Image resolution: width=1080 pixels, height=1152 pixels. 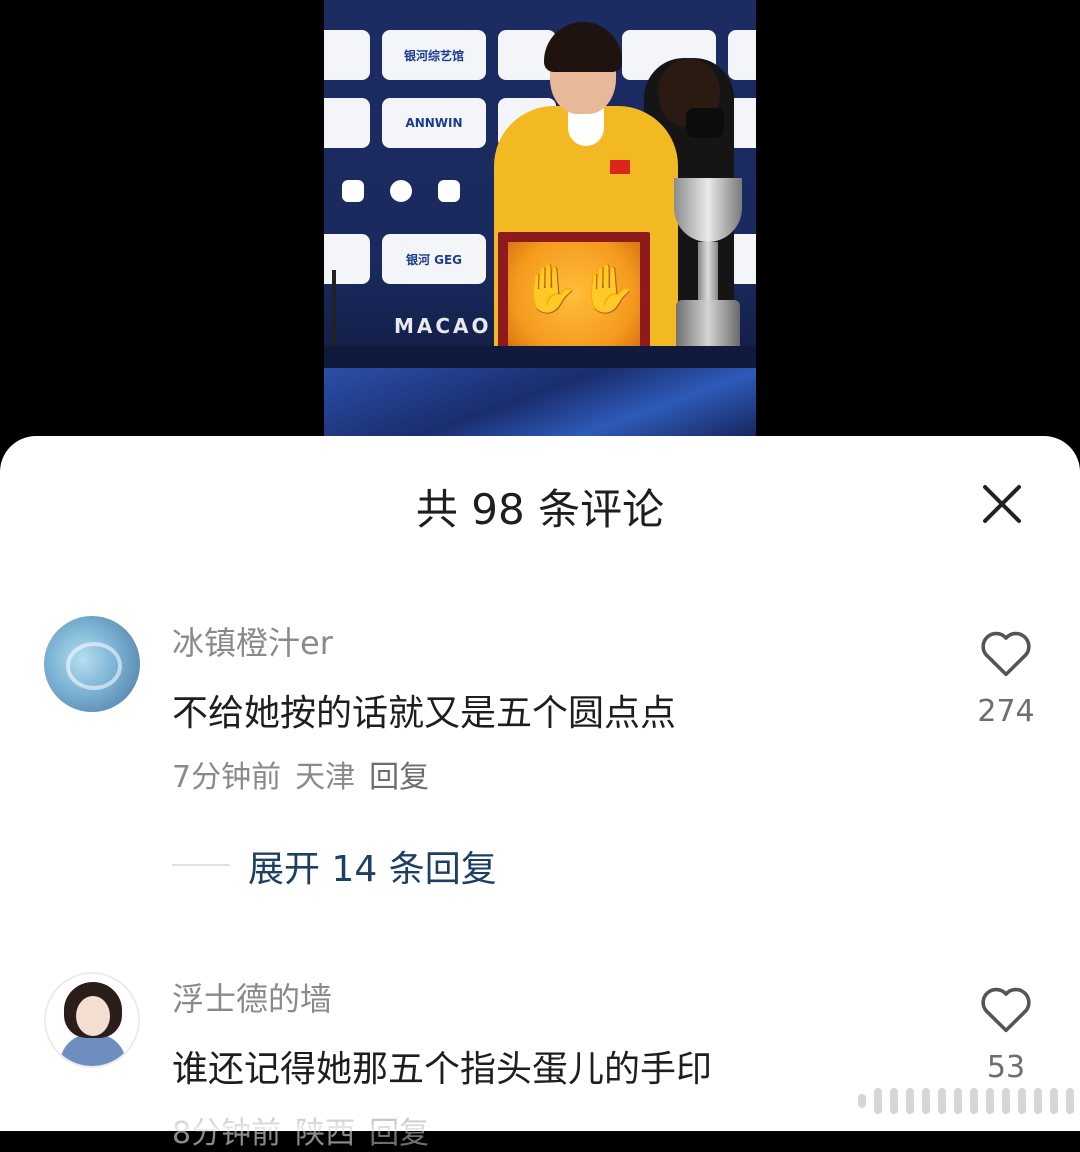 What do you see at coordinates (372, 866) in the screenshot?
I see `expand-replies-button: 展开 14 条回复` at bounding box center [372, 866].